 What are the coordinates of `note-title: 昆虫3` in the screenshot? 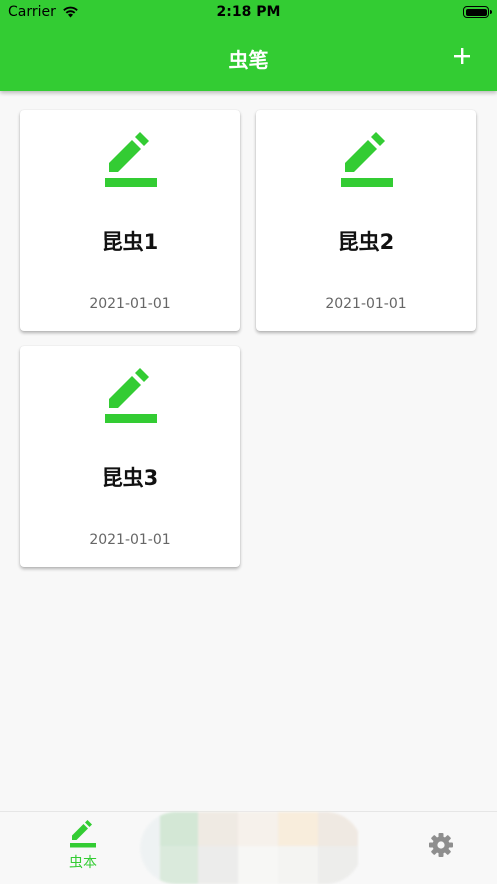 It's located at (130, 478).